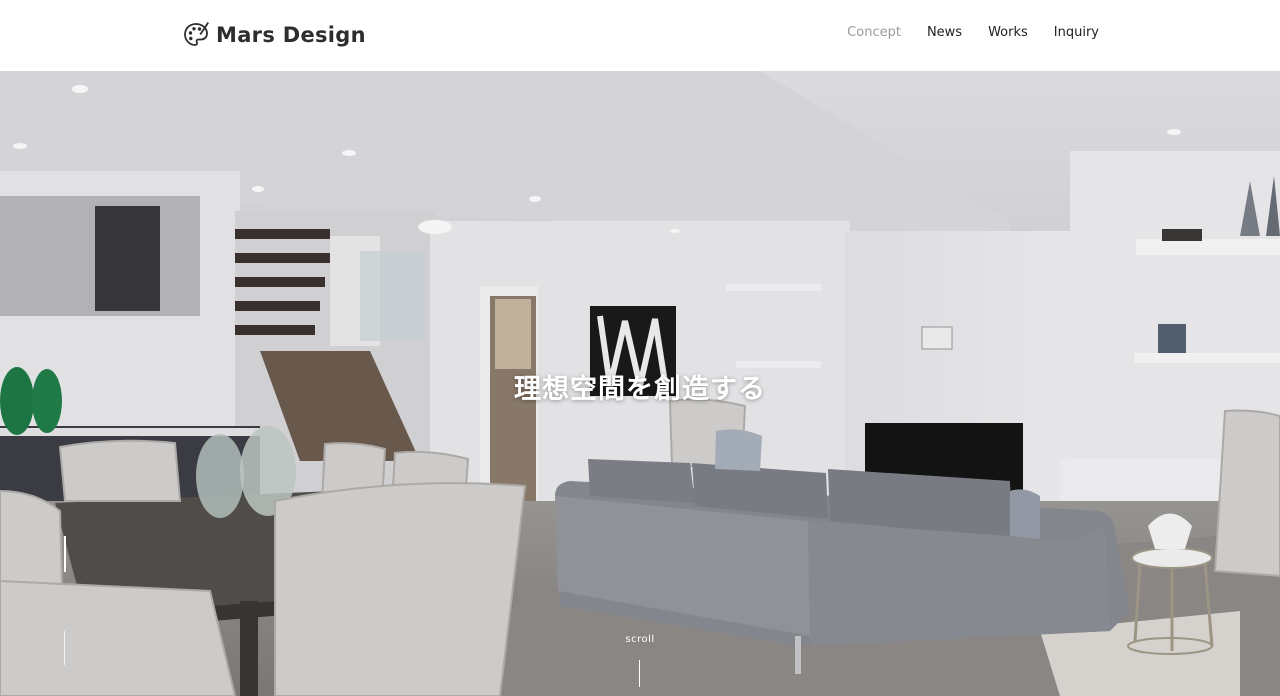 This screenshot has height=696, width=1280. Describe the element at coordinates (640, 639) in the screenshot. I see `scroll-indicator-label: scroll` at that location.